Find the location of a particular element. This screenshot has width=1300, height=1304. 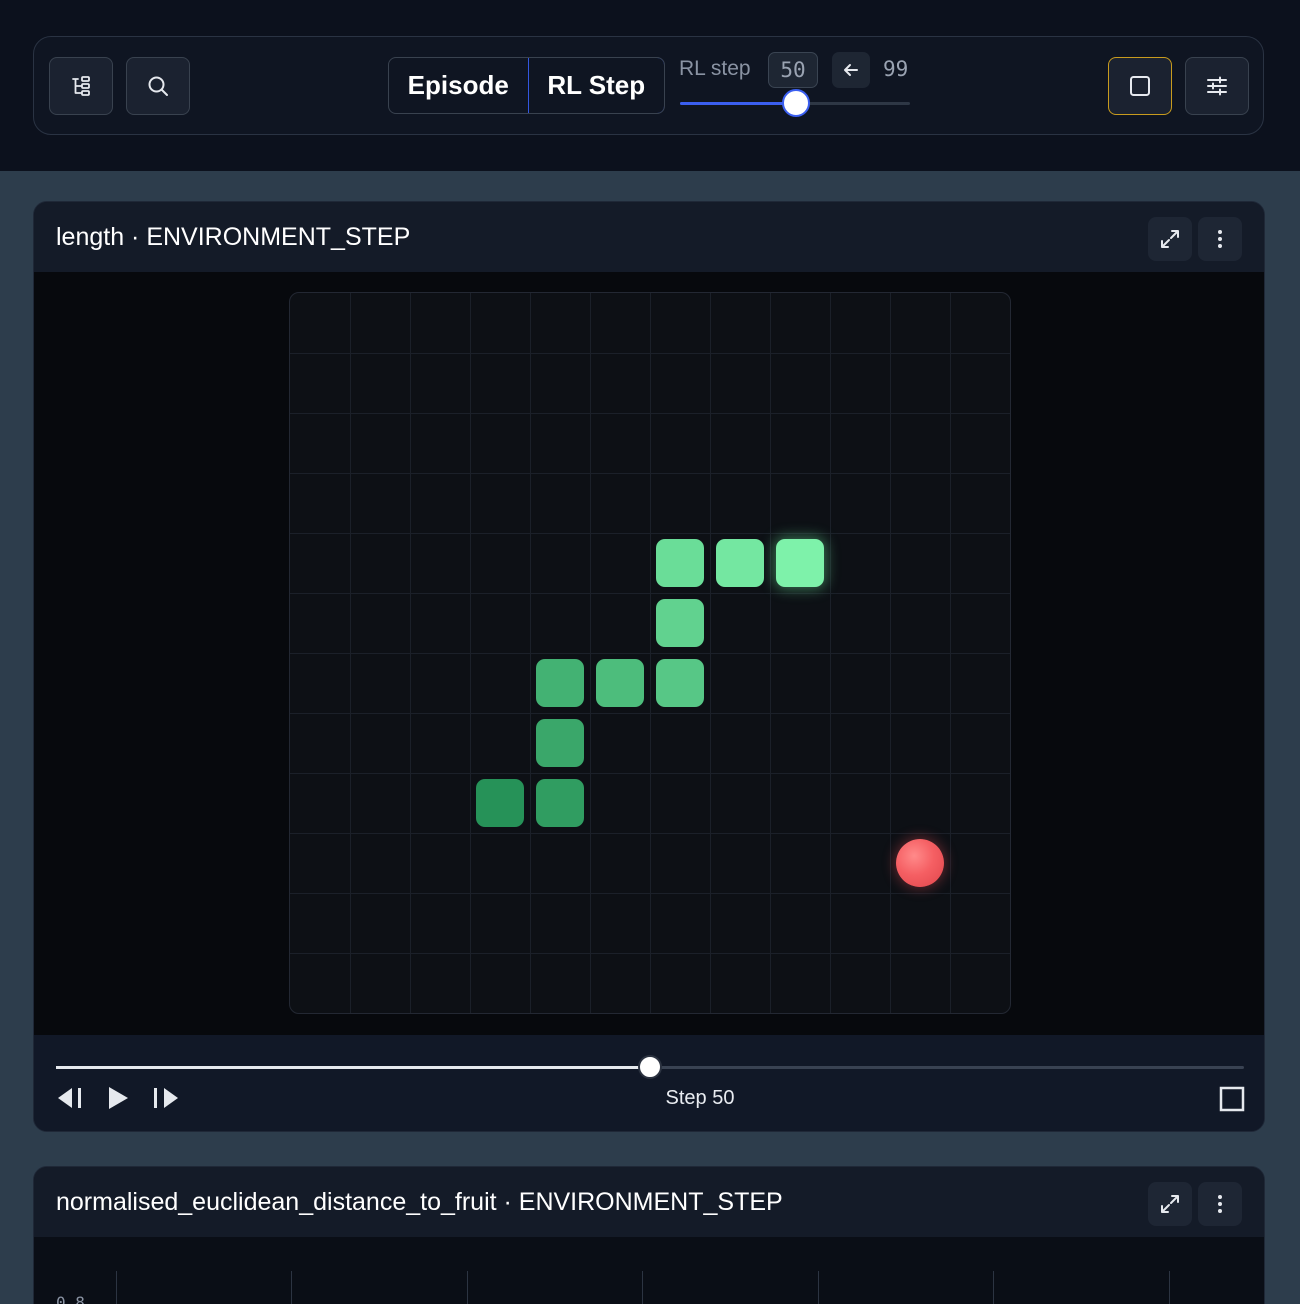

chart-area: 0.8 is located at coordinates (649, 1270).